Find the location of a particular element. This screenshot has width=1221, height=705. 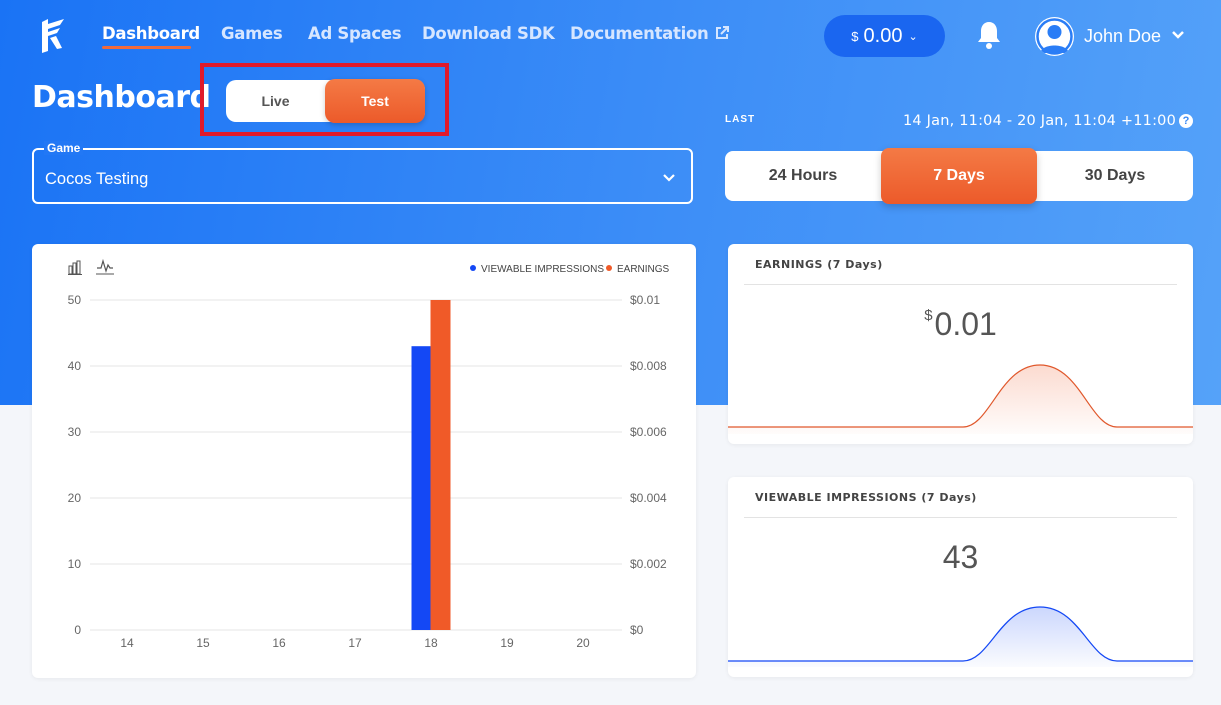

nav-documentation: Documentation is located at coordinates (650, 33).